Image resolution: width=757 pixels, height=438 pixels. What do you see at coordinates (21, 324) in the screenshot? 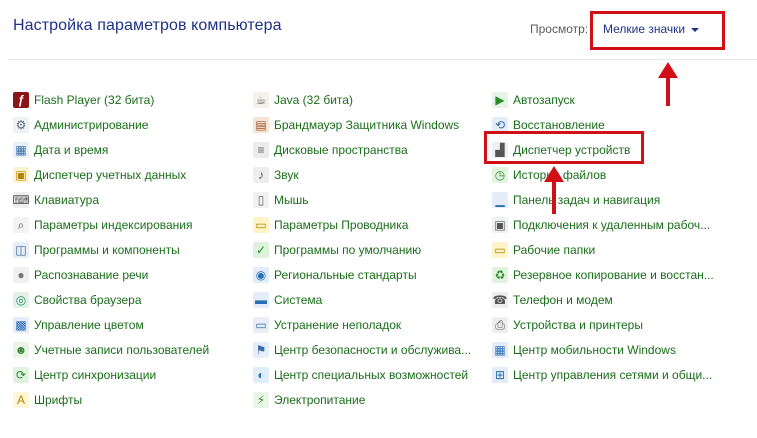
I see `color-management-icon: ▩` at bounding box center [21, 324].